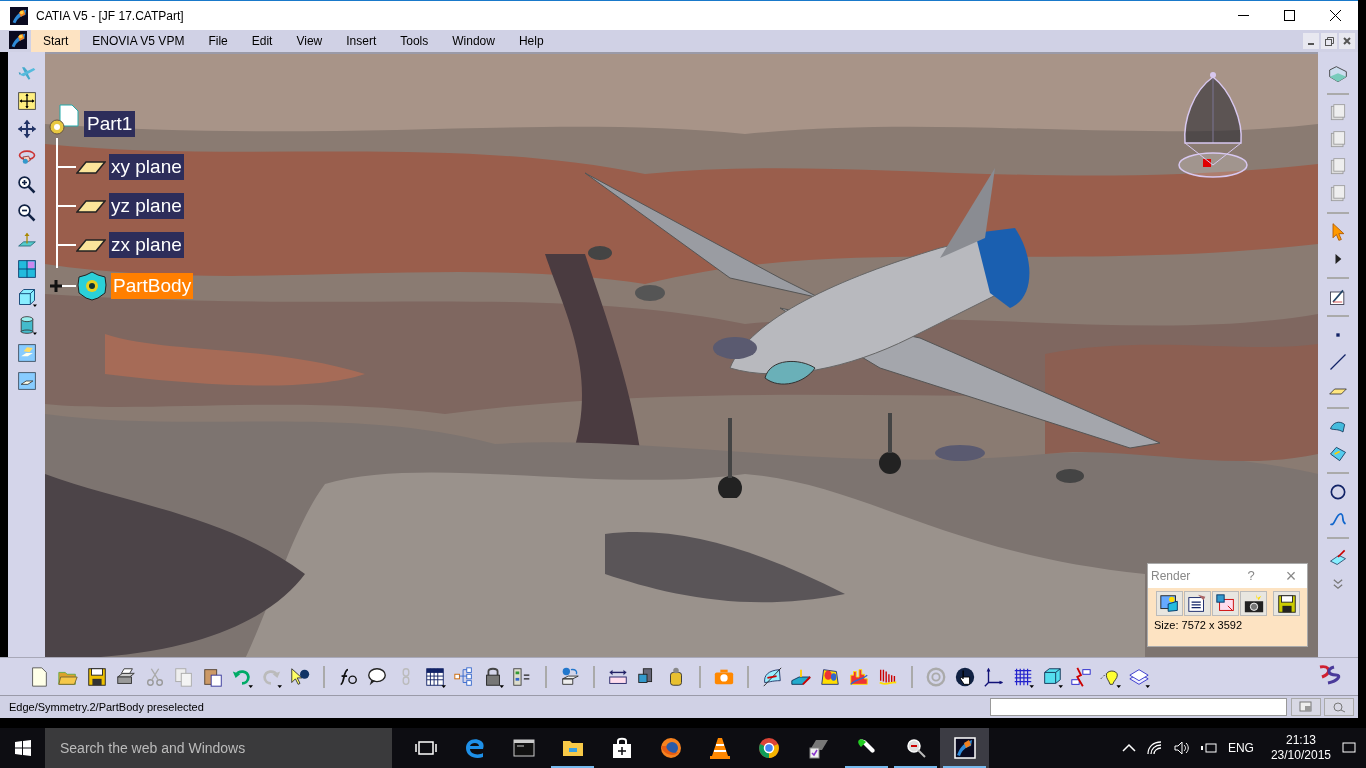 The width and height of the screenshot is (1366, 768). I want to click on close-button, so click(1347, 41).